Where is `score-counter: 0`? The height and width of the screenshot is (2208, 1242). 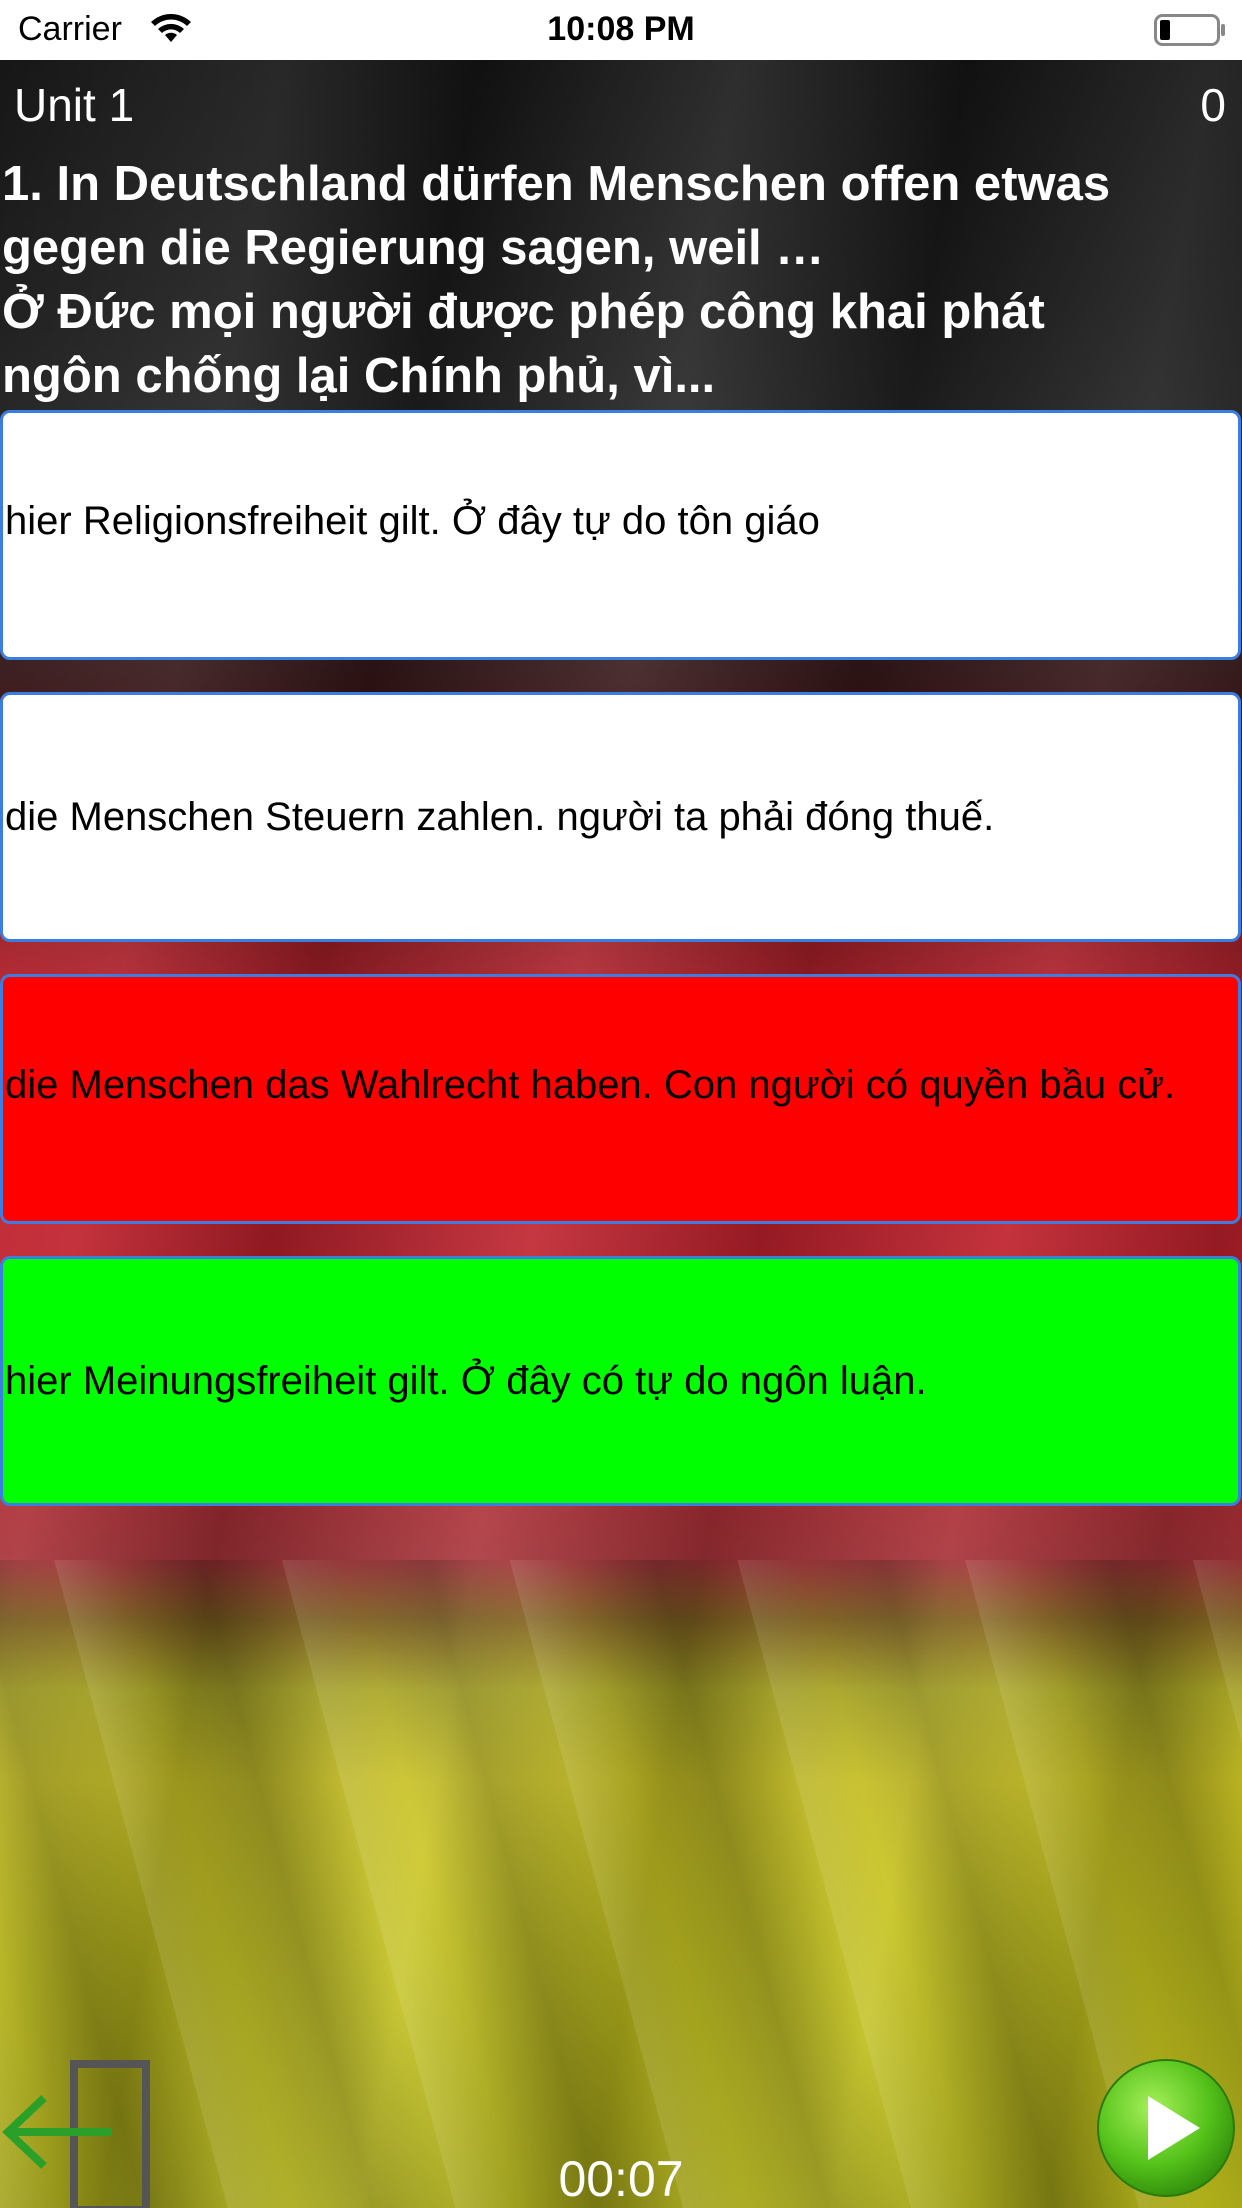 score-counter: 0 is located at coordinates (1213, 105).